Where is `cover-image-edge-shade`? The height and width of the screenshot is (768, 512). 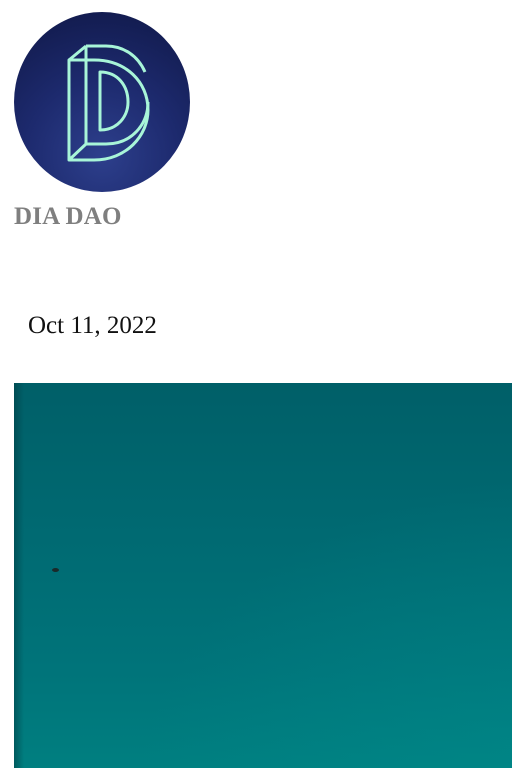
cover-image-edge-shade is located at coordinates (19, 575).